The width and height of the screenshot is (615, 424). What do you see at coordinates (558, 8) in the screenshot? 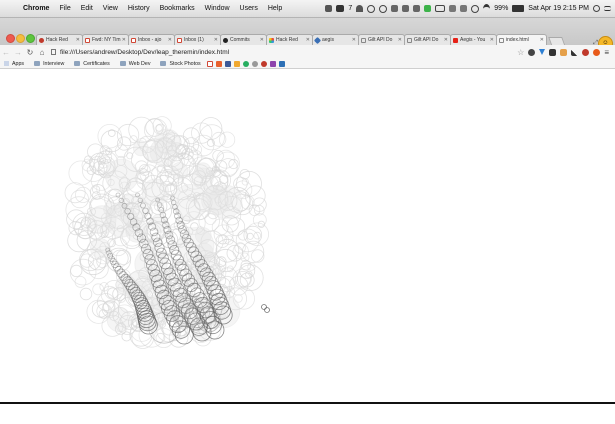
I see `clock-datetime: Sat Apr 19 2:15 PM` at bounding box center [558, 8].